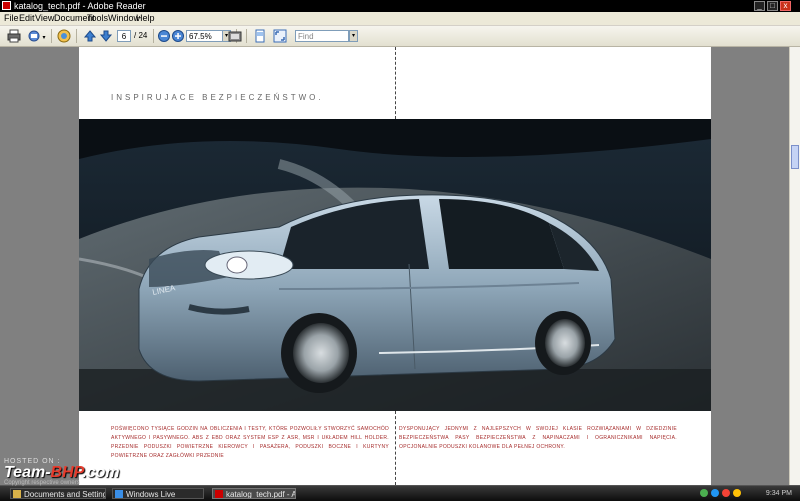 The width and height of the screenshot is (800, 501). Describe the element at coordinates (217, 97) in the screenshot. I see `page-heading: INSPIRUJACE BEZPIECZEŃSTWO.` at that location.